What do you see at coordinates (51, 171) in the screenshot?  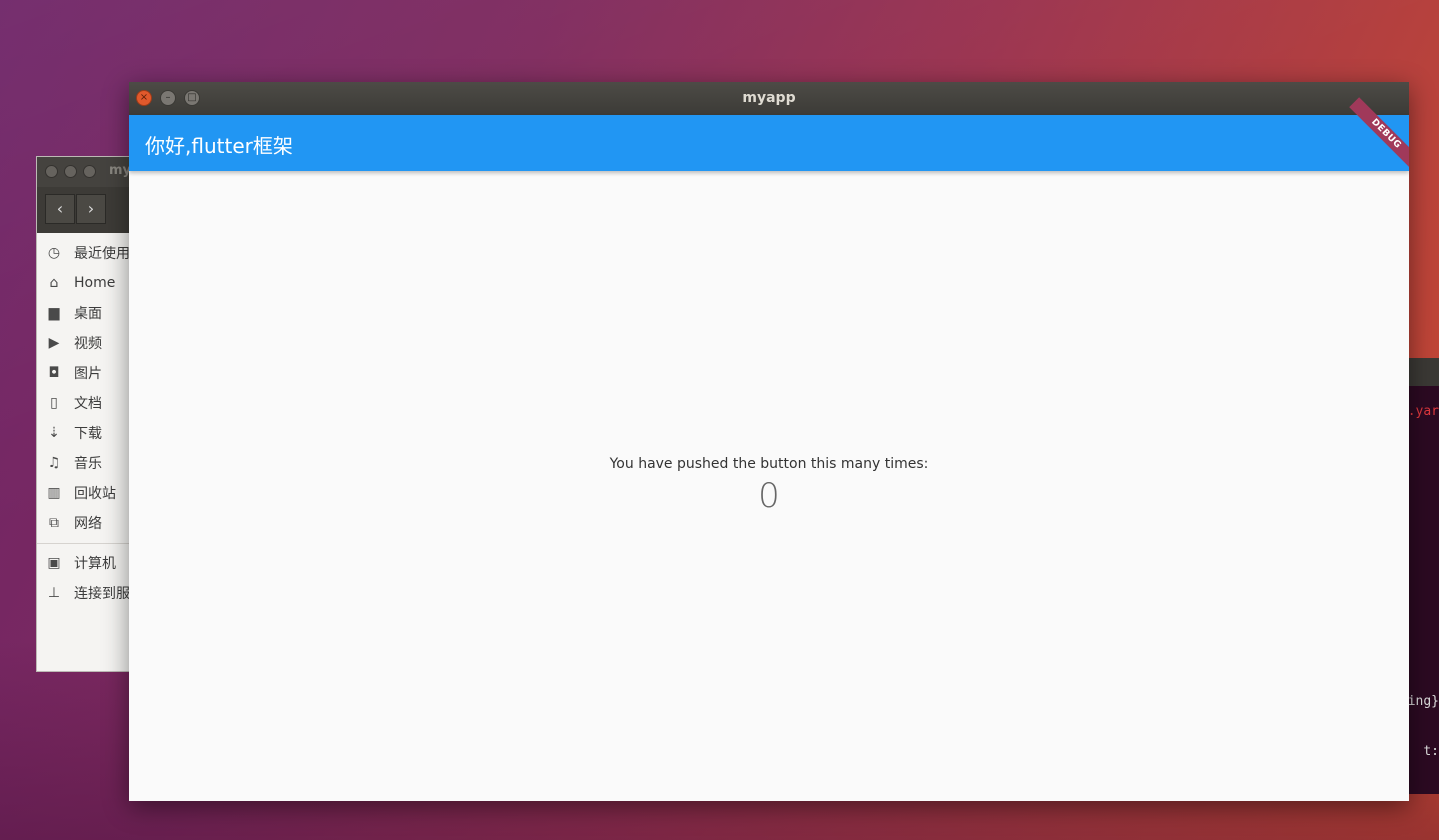 I see `close-icon` at bounding box center [51, 171].